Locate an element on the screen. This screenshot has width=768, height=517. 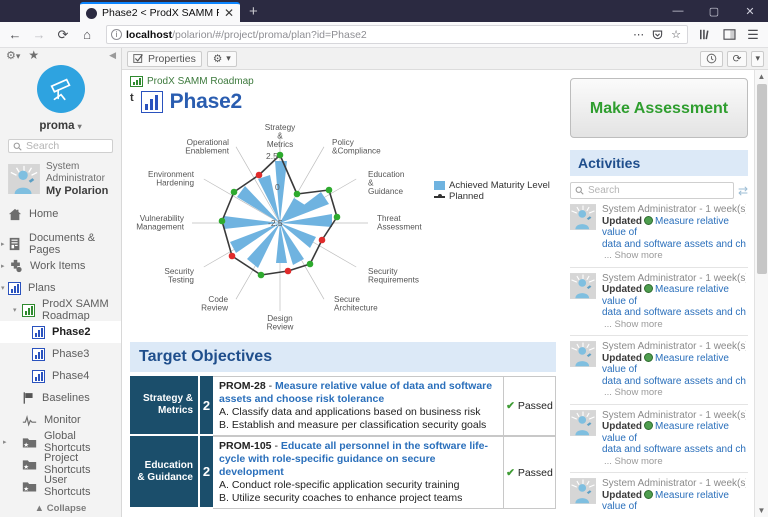
close-icon: ✕ is located at coordinates (229, 13).